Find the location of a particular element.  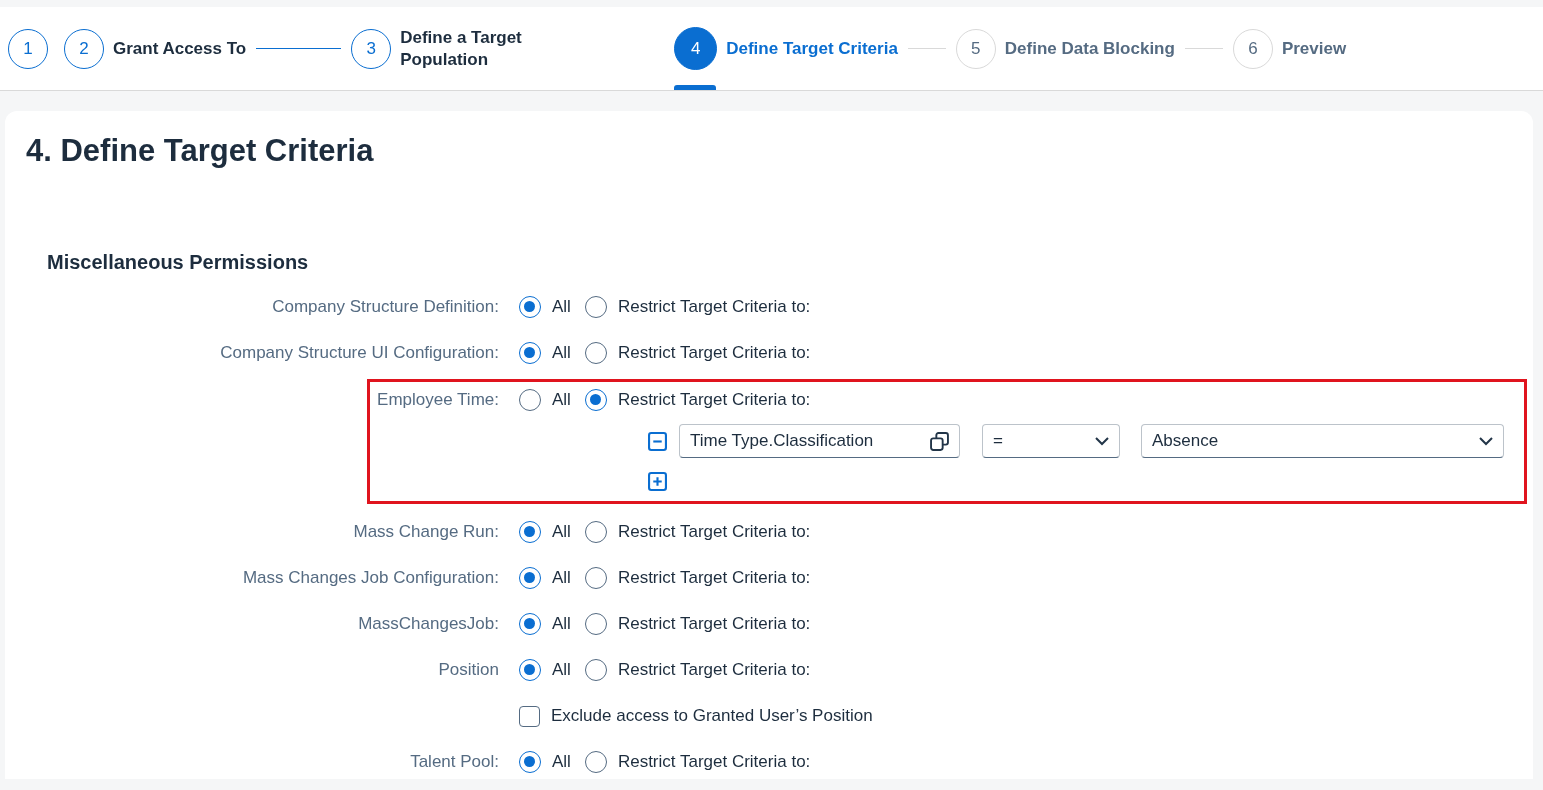

step-label: Preview is located at coordinates (1314, 48).